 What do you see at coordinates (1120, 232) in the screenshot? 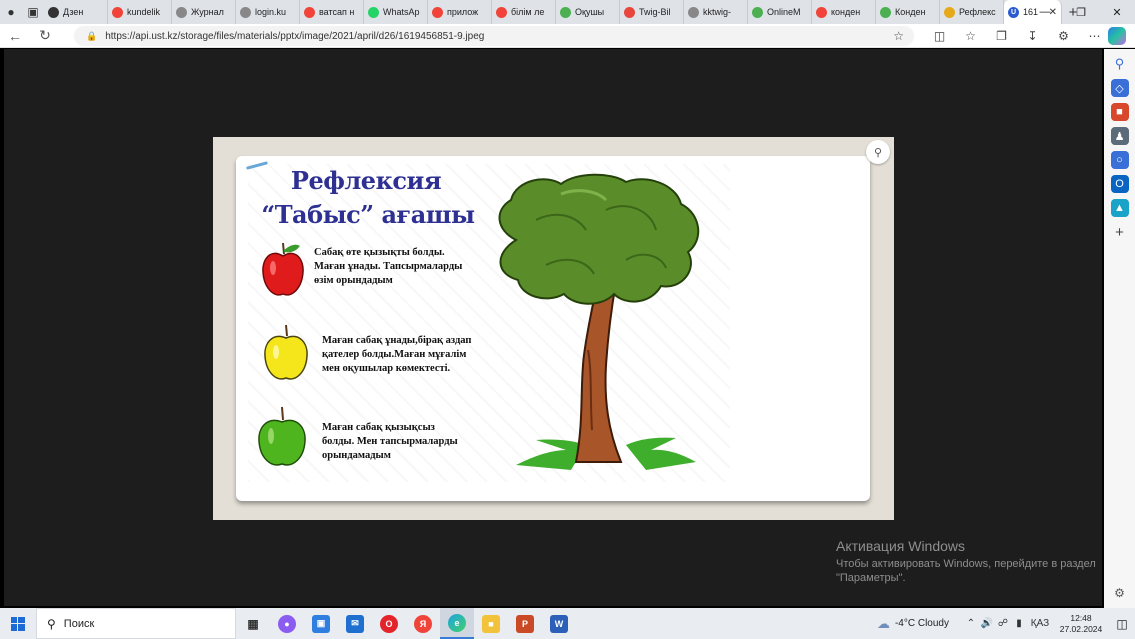
I see `add-sidebar-button: +` at bounding box center [1120, 232].